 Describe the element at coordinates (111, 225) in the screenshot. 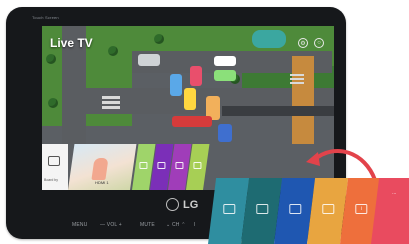

I see `volume-control: — VOL +` at that location.